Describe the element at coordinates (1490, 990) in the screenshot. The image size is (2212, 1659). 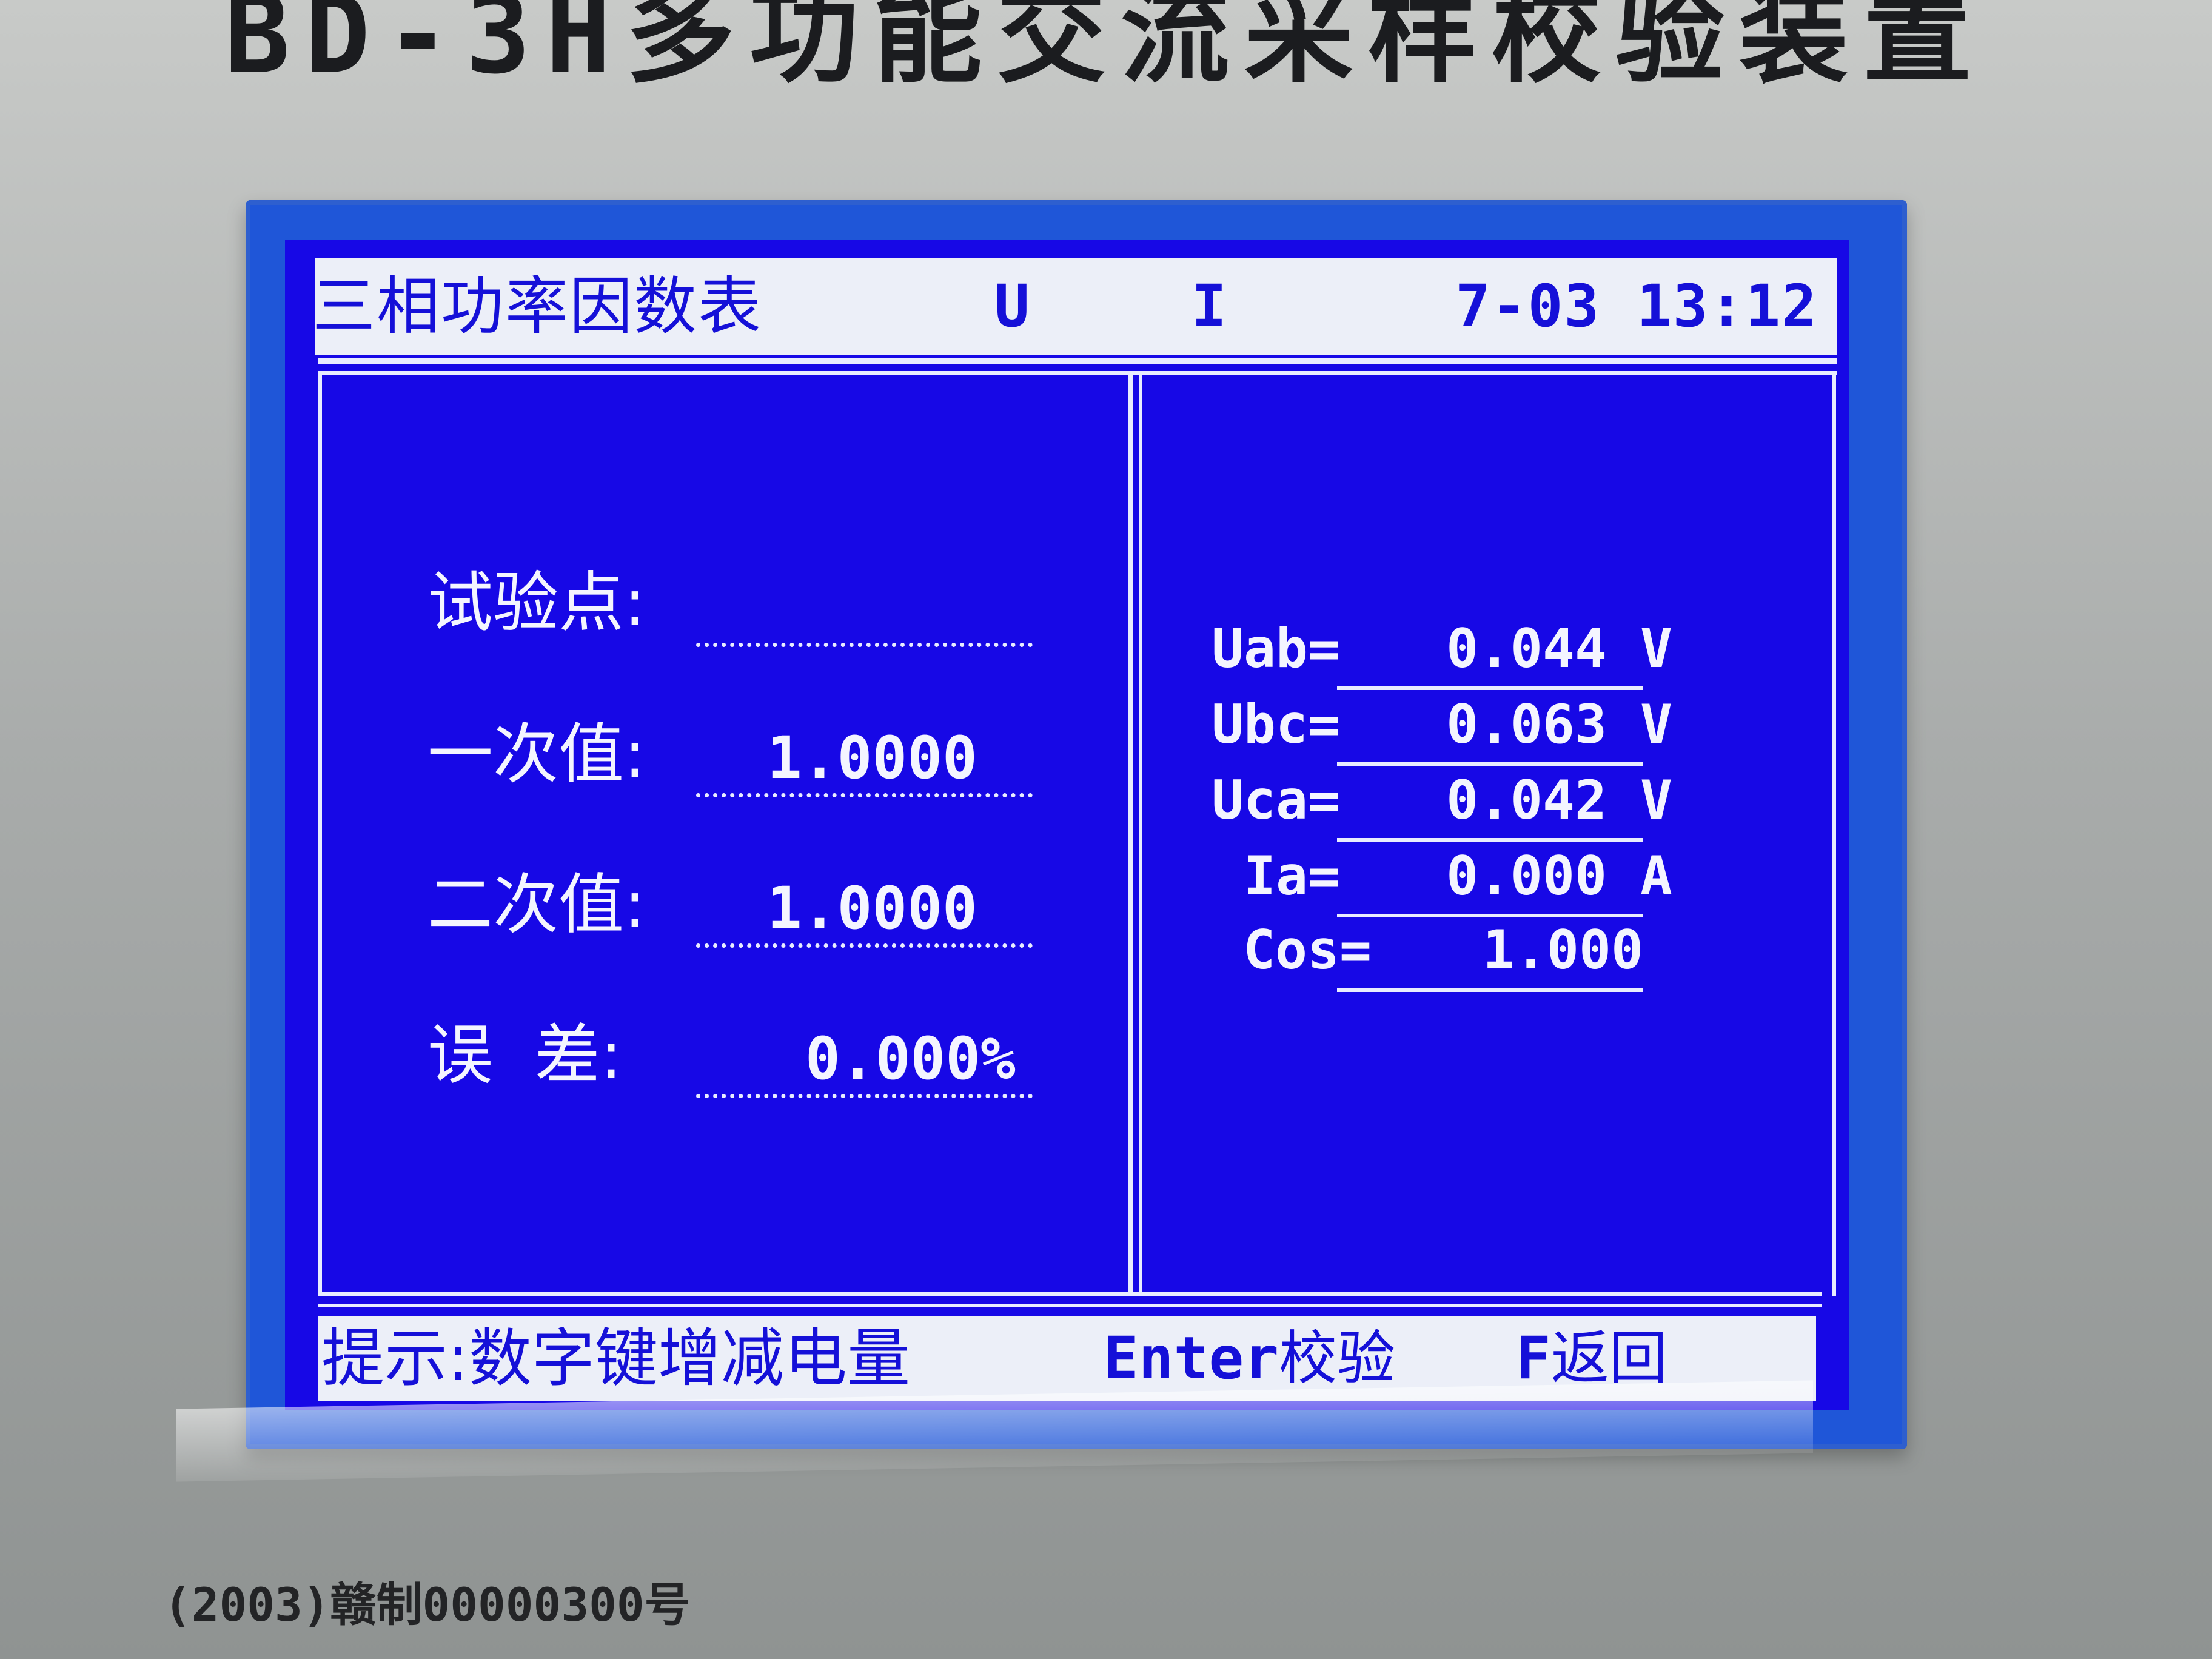
I see `reading-underline-cos` at that location.